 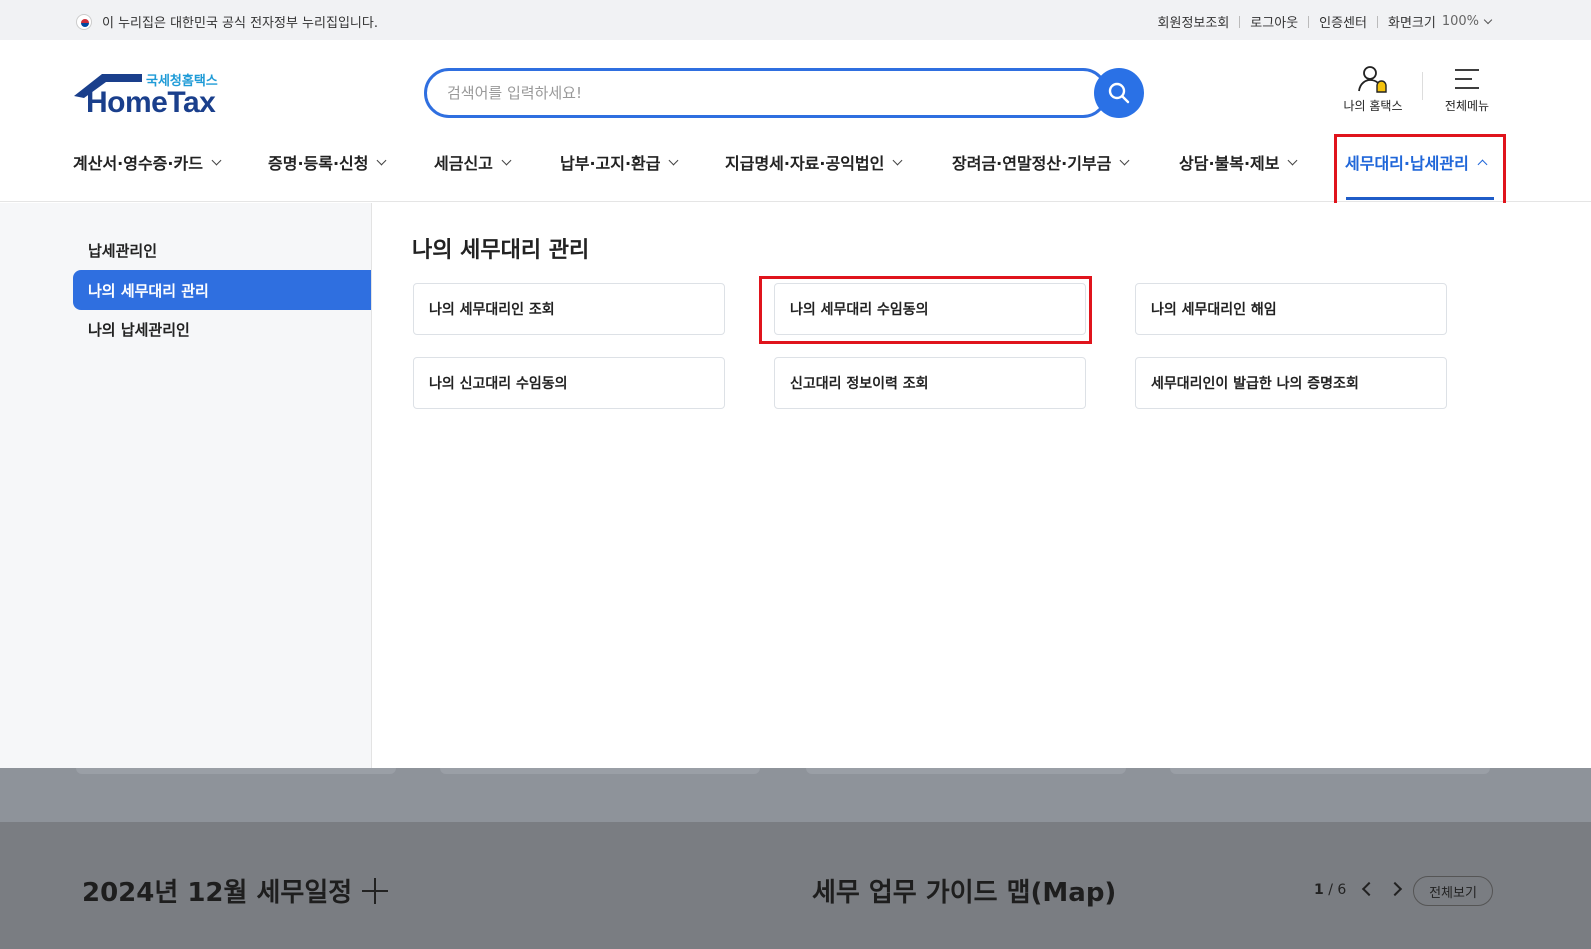 What do you see at coordinates (138, 163) in the screenshot?
I see `nav-item-label: 계산서·영수증·카드` at bounding box center [138, 163].